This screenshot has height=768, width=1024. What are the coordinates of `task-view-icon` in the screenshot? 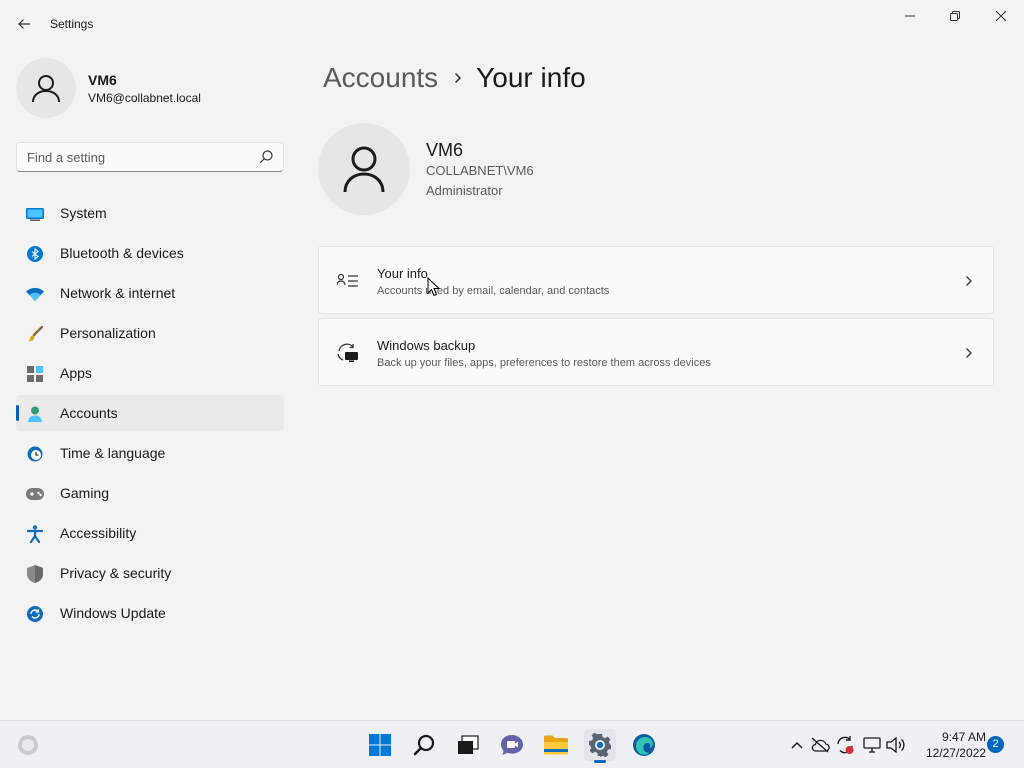 It's located at (468, 744).